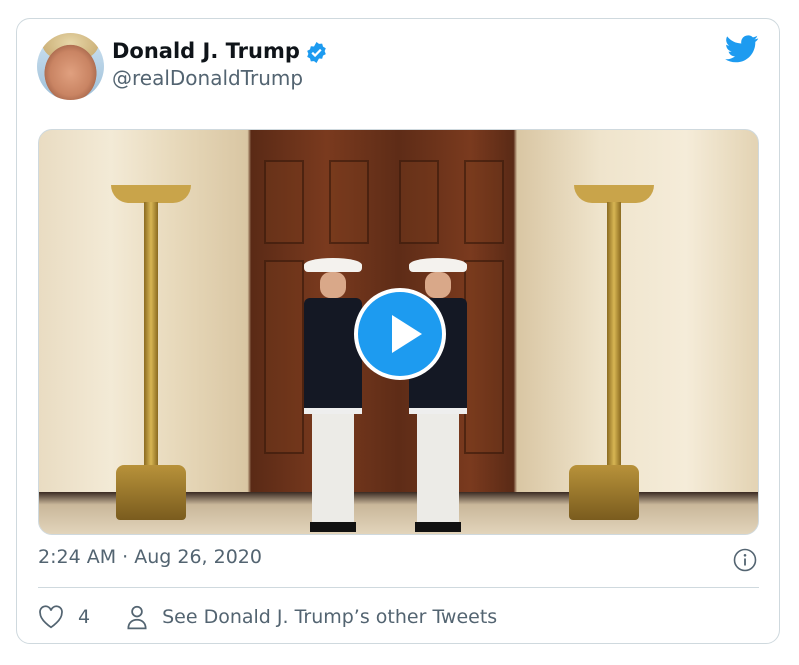  Describe the element at coordinates (333, 395) in the screenshot. I see `marine-guard` at that location.